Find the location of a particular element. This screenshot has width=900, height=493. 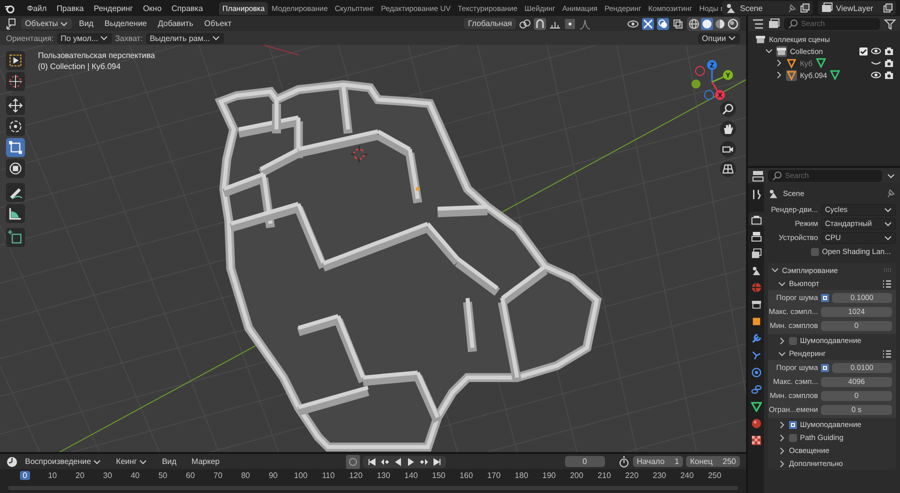

frame-number: 250 is located at coordinates (714, 475).